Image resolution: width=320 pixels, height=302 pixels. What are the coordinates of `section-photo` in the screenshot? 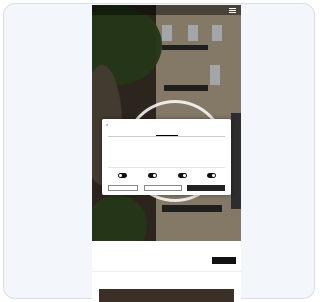 It's located at (166, 295).